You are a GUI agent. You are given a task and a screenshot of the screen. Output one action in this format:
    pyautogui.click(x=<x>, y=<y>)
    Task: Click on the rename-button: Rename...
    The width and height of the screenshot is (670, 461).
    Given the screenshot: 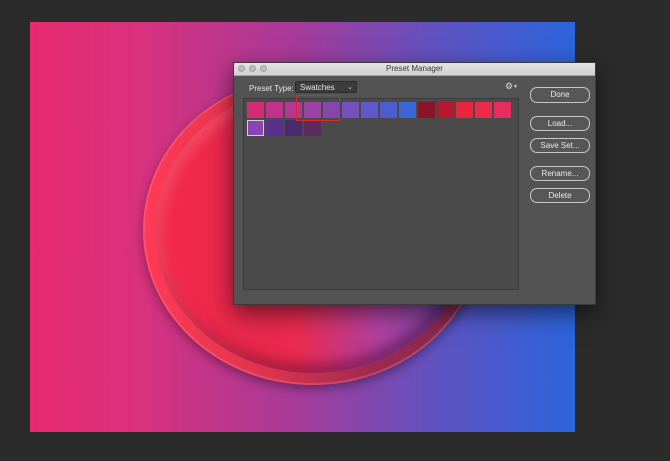 What is the action you would take?
    pyautogui.click(x=560, y=173)
    